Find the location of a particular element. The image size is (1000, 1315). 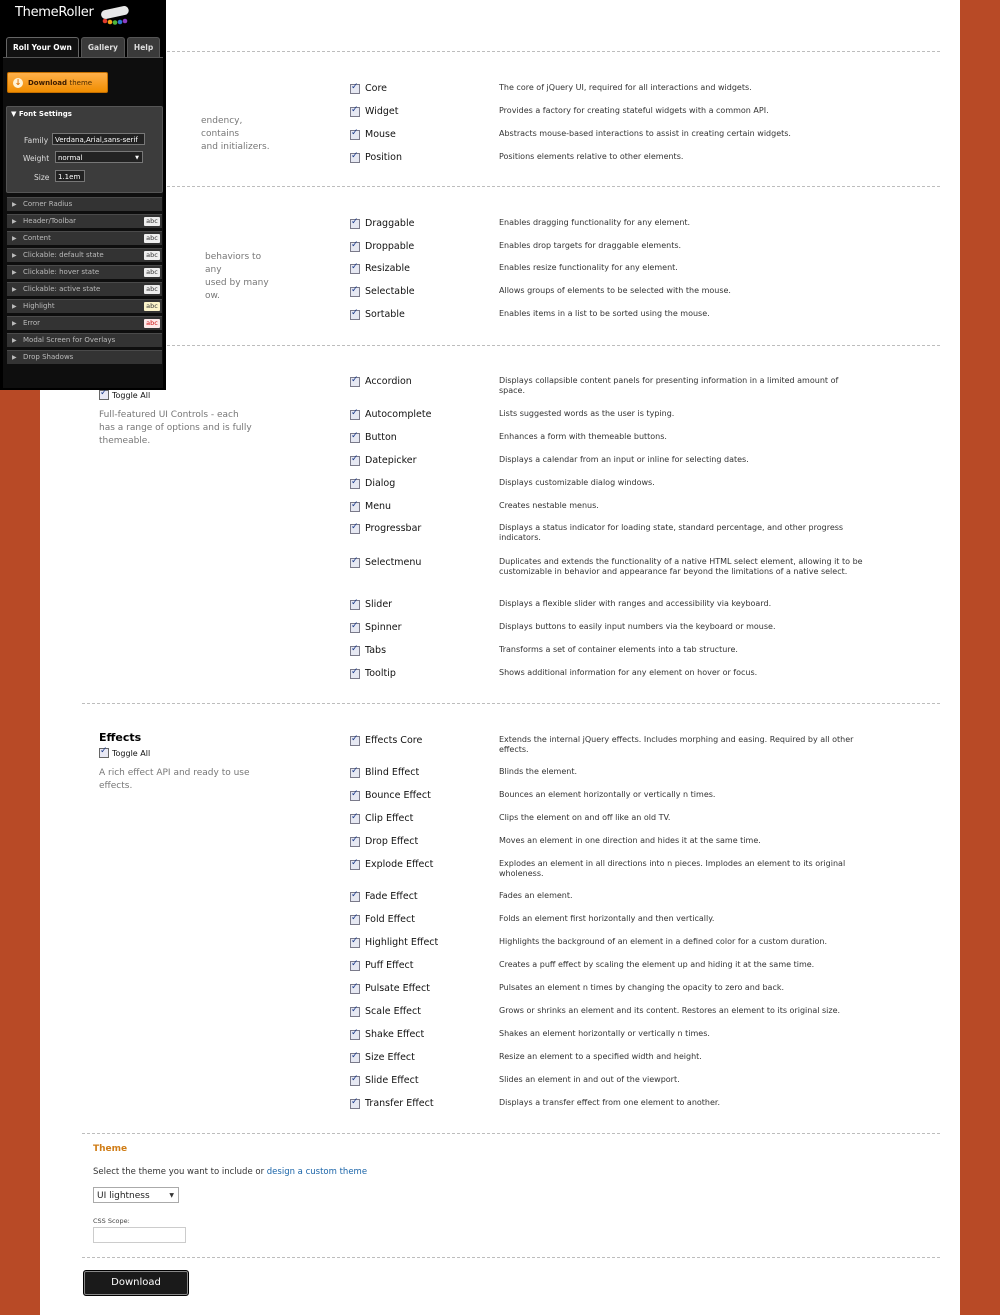

themeroller-item: ▶ Highlight abc is located at coordinates (84, 306).